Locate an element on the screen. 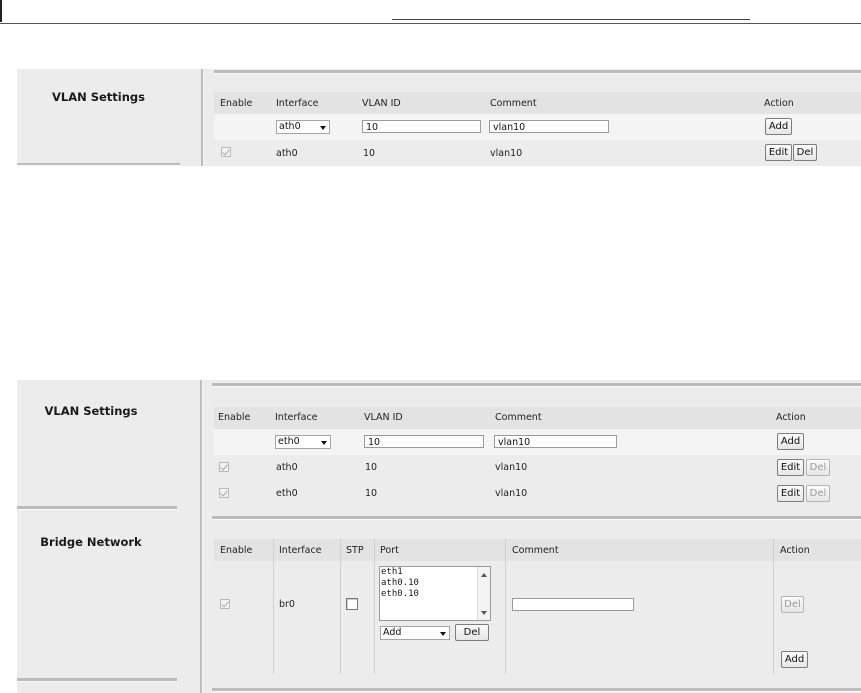  port-option: eth0.10 is located at coordinates (435, 594).